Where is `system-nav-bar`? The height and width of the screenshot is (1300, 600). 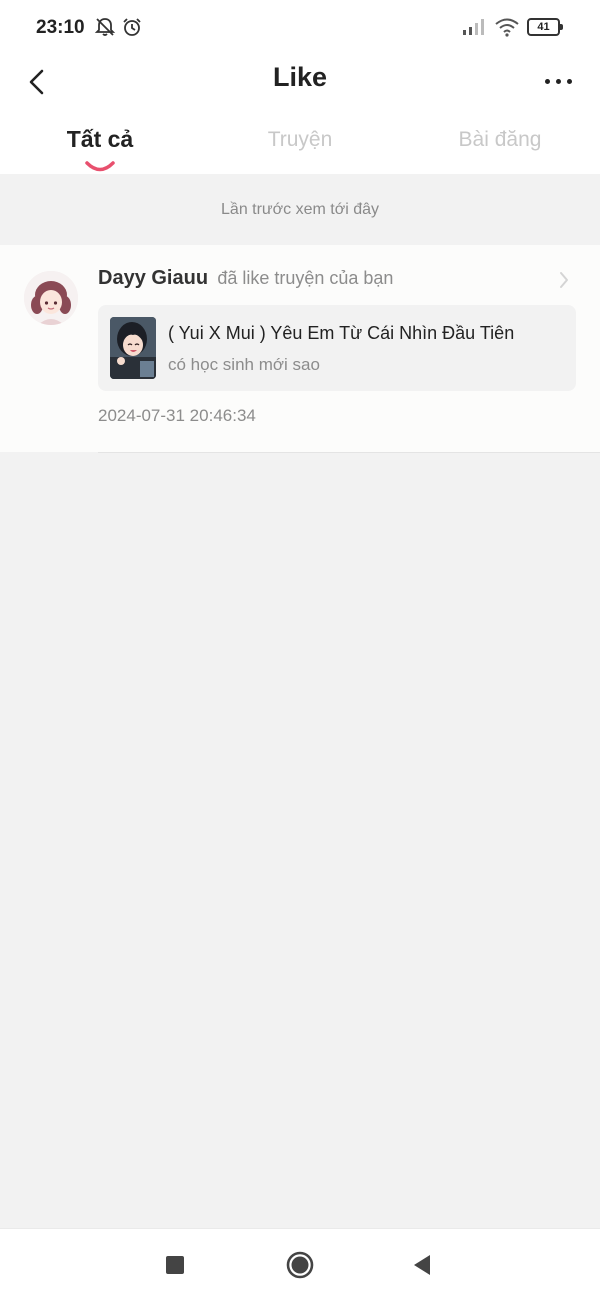
system-nav-bar is located at coordinates (300, 1264).